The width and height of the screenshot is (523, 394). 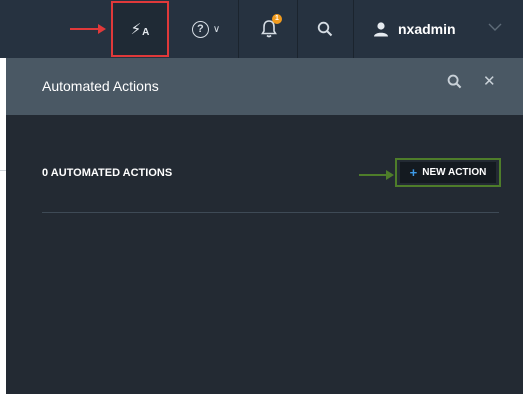 I want to click on chevron-down-icon: ∨, so click(x=216, y=29).